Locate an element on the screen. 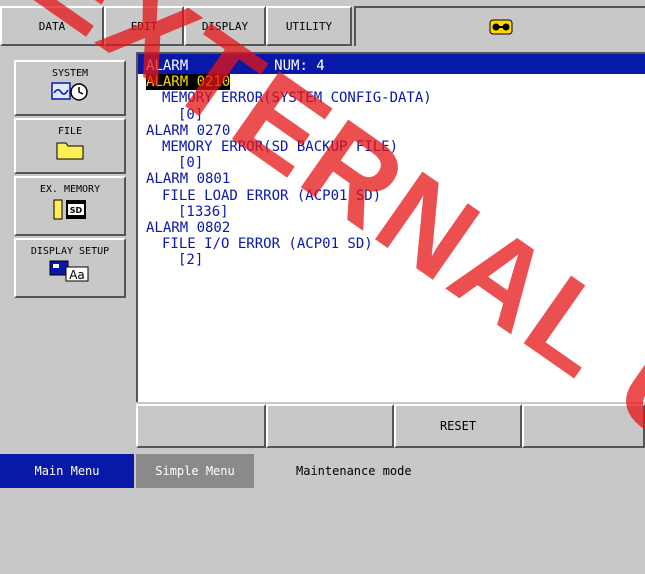  svg-text: Aa is located at coordinates (77, 275).